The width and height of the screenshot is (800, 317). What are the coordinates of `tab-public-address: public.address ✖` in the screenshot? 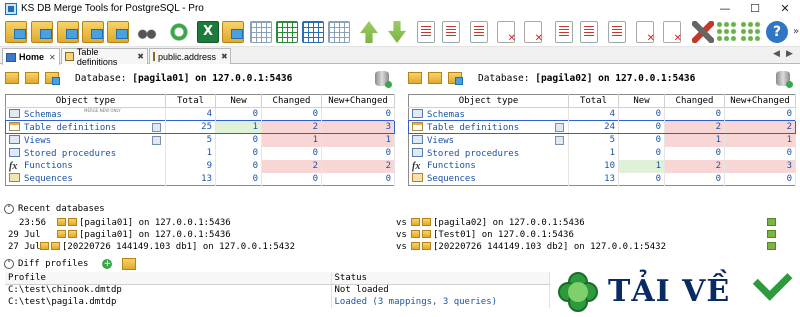 It's located at (190, 56).